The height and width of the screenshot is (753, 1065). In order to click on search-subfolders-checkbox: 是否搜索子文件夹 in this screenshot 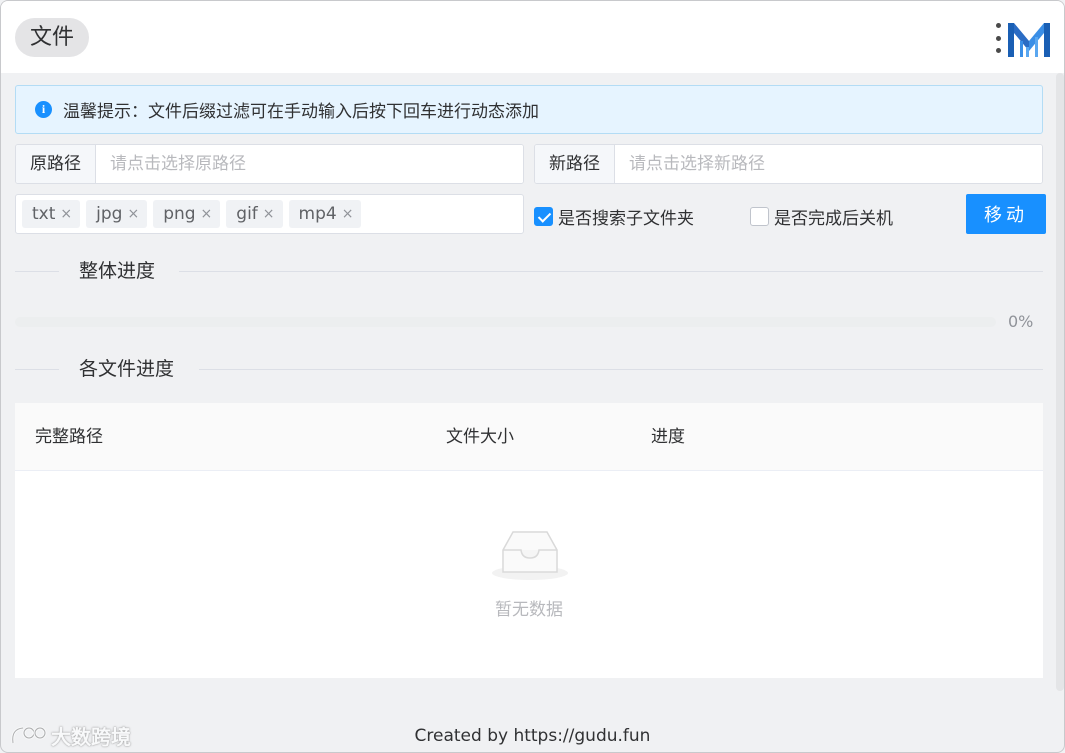, I will do `click(614, 216)`.